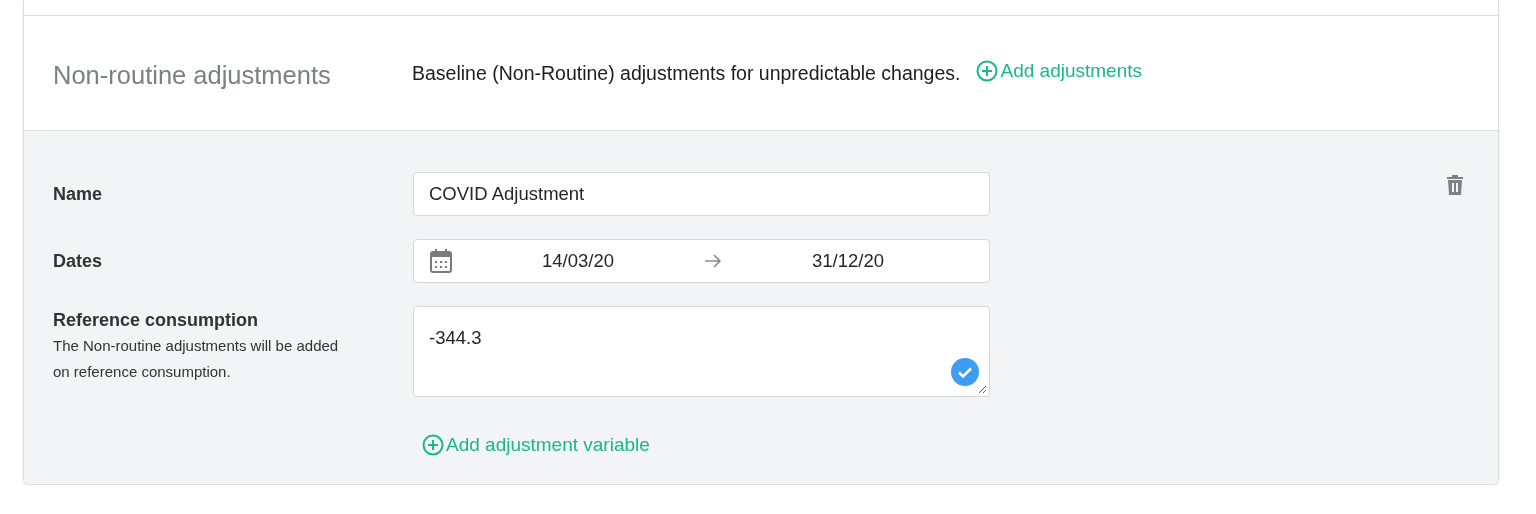 The image size is (1536, 514). I want to click on name-field: COVID Adjustment, so click(701, 194).